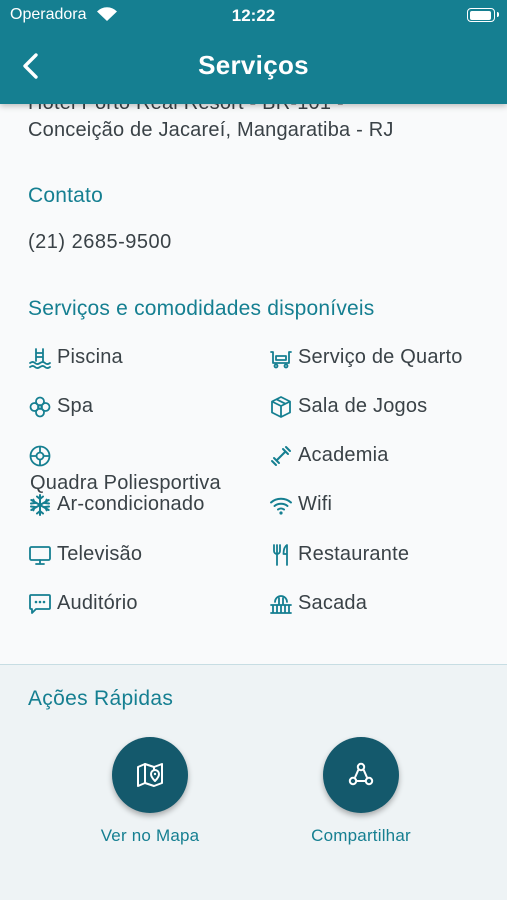 This screenshot has width=507, height=900. I want to click on battery-icon, so click(483, 15).